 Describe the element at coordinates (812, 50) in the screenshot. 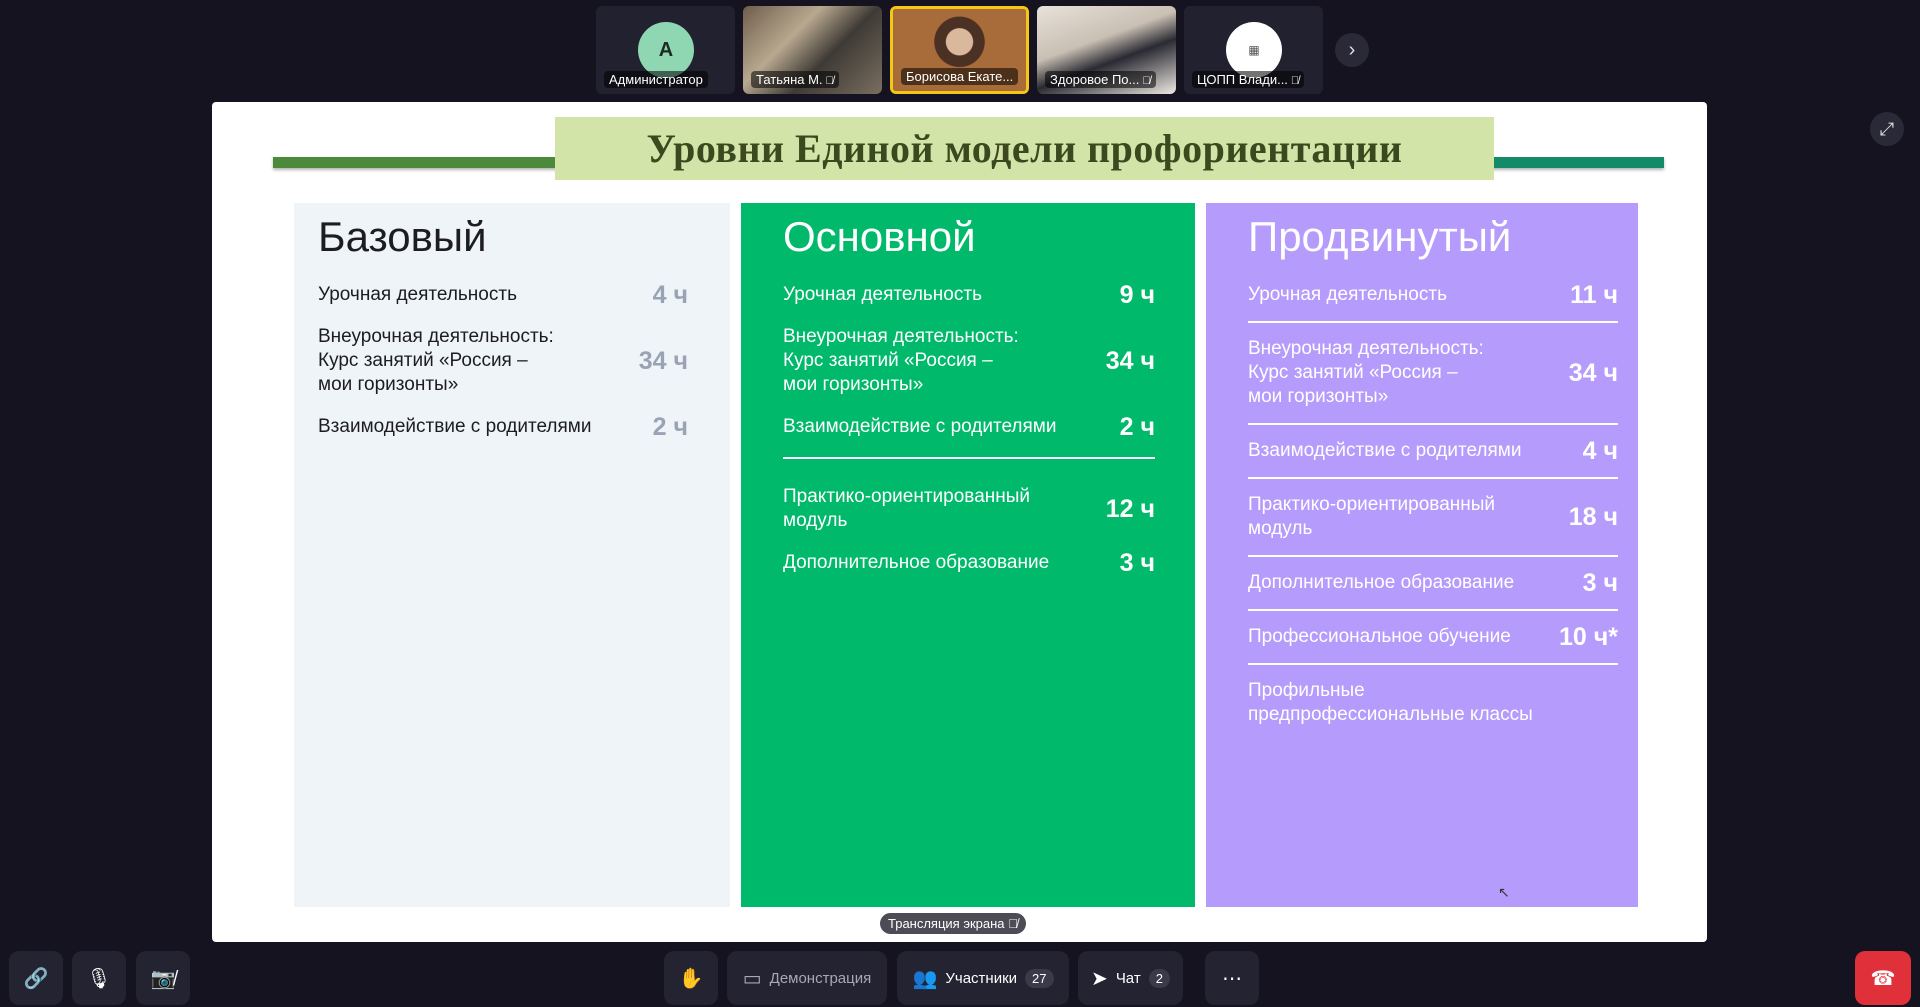

I see `participant-tile-tatiana: Татьяна М. 🎙̸` at that location.